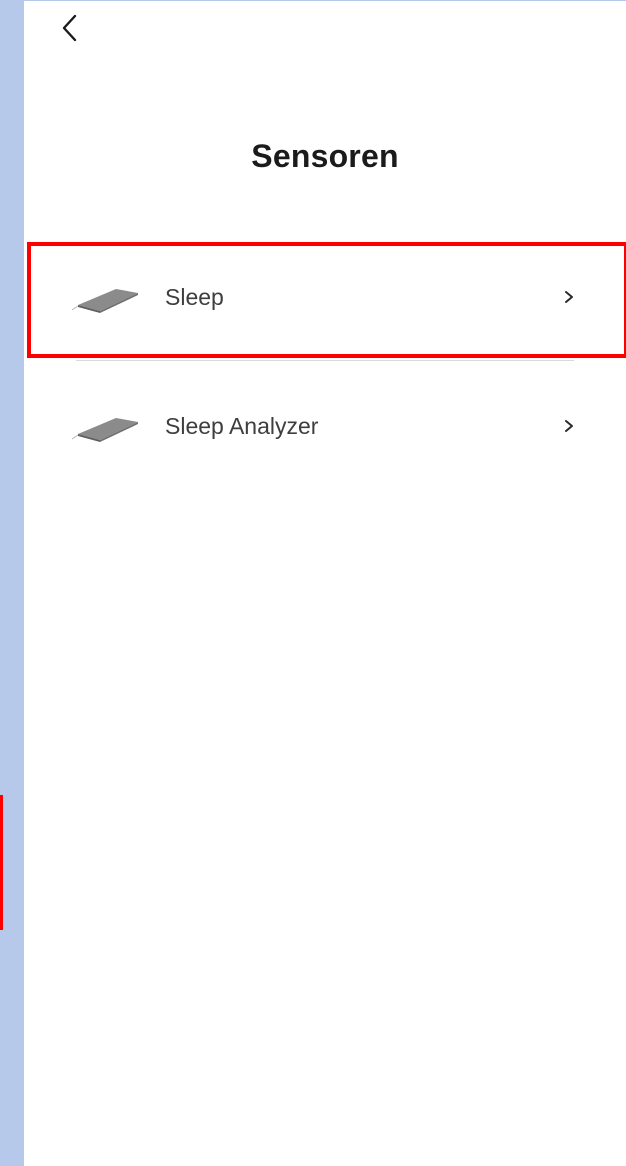 This screenshot has width=626, height=1166. I want to click on back-button, so click(70, 28).